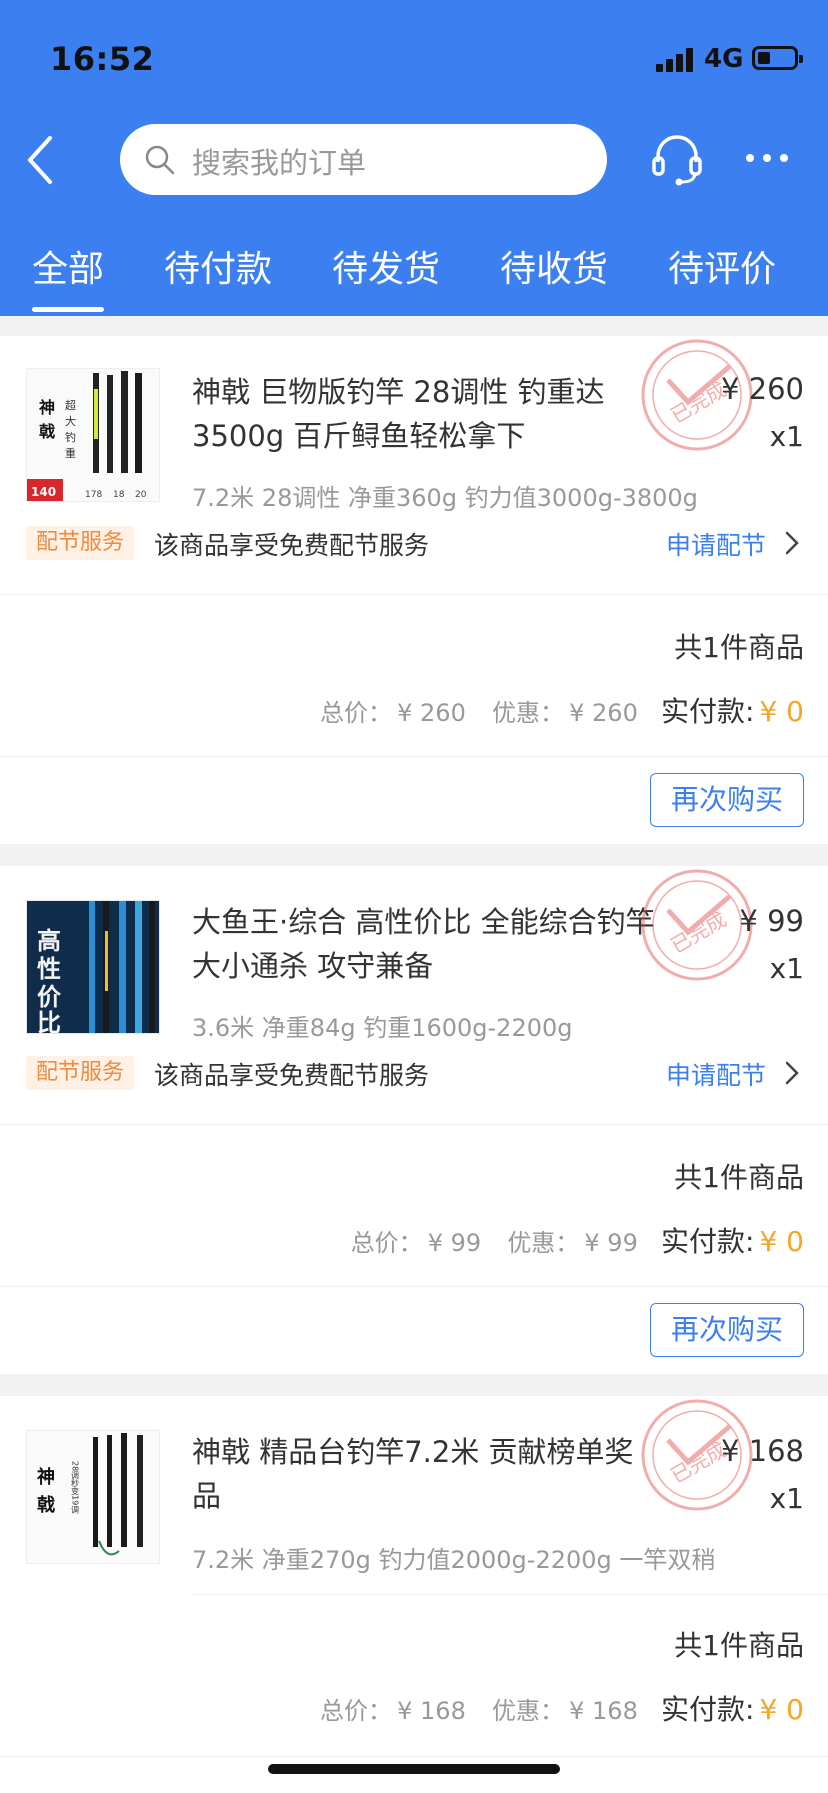 Image resolution: width=828 pixels, height=1793 pixels. I want to click on more-dots-icon, so click(767, 158).